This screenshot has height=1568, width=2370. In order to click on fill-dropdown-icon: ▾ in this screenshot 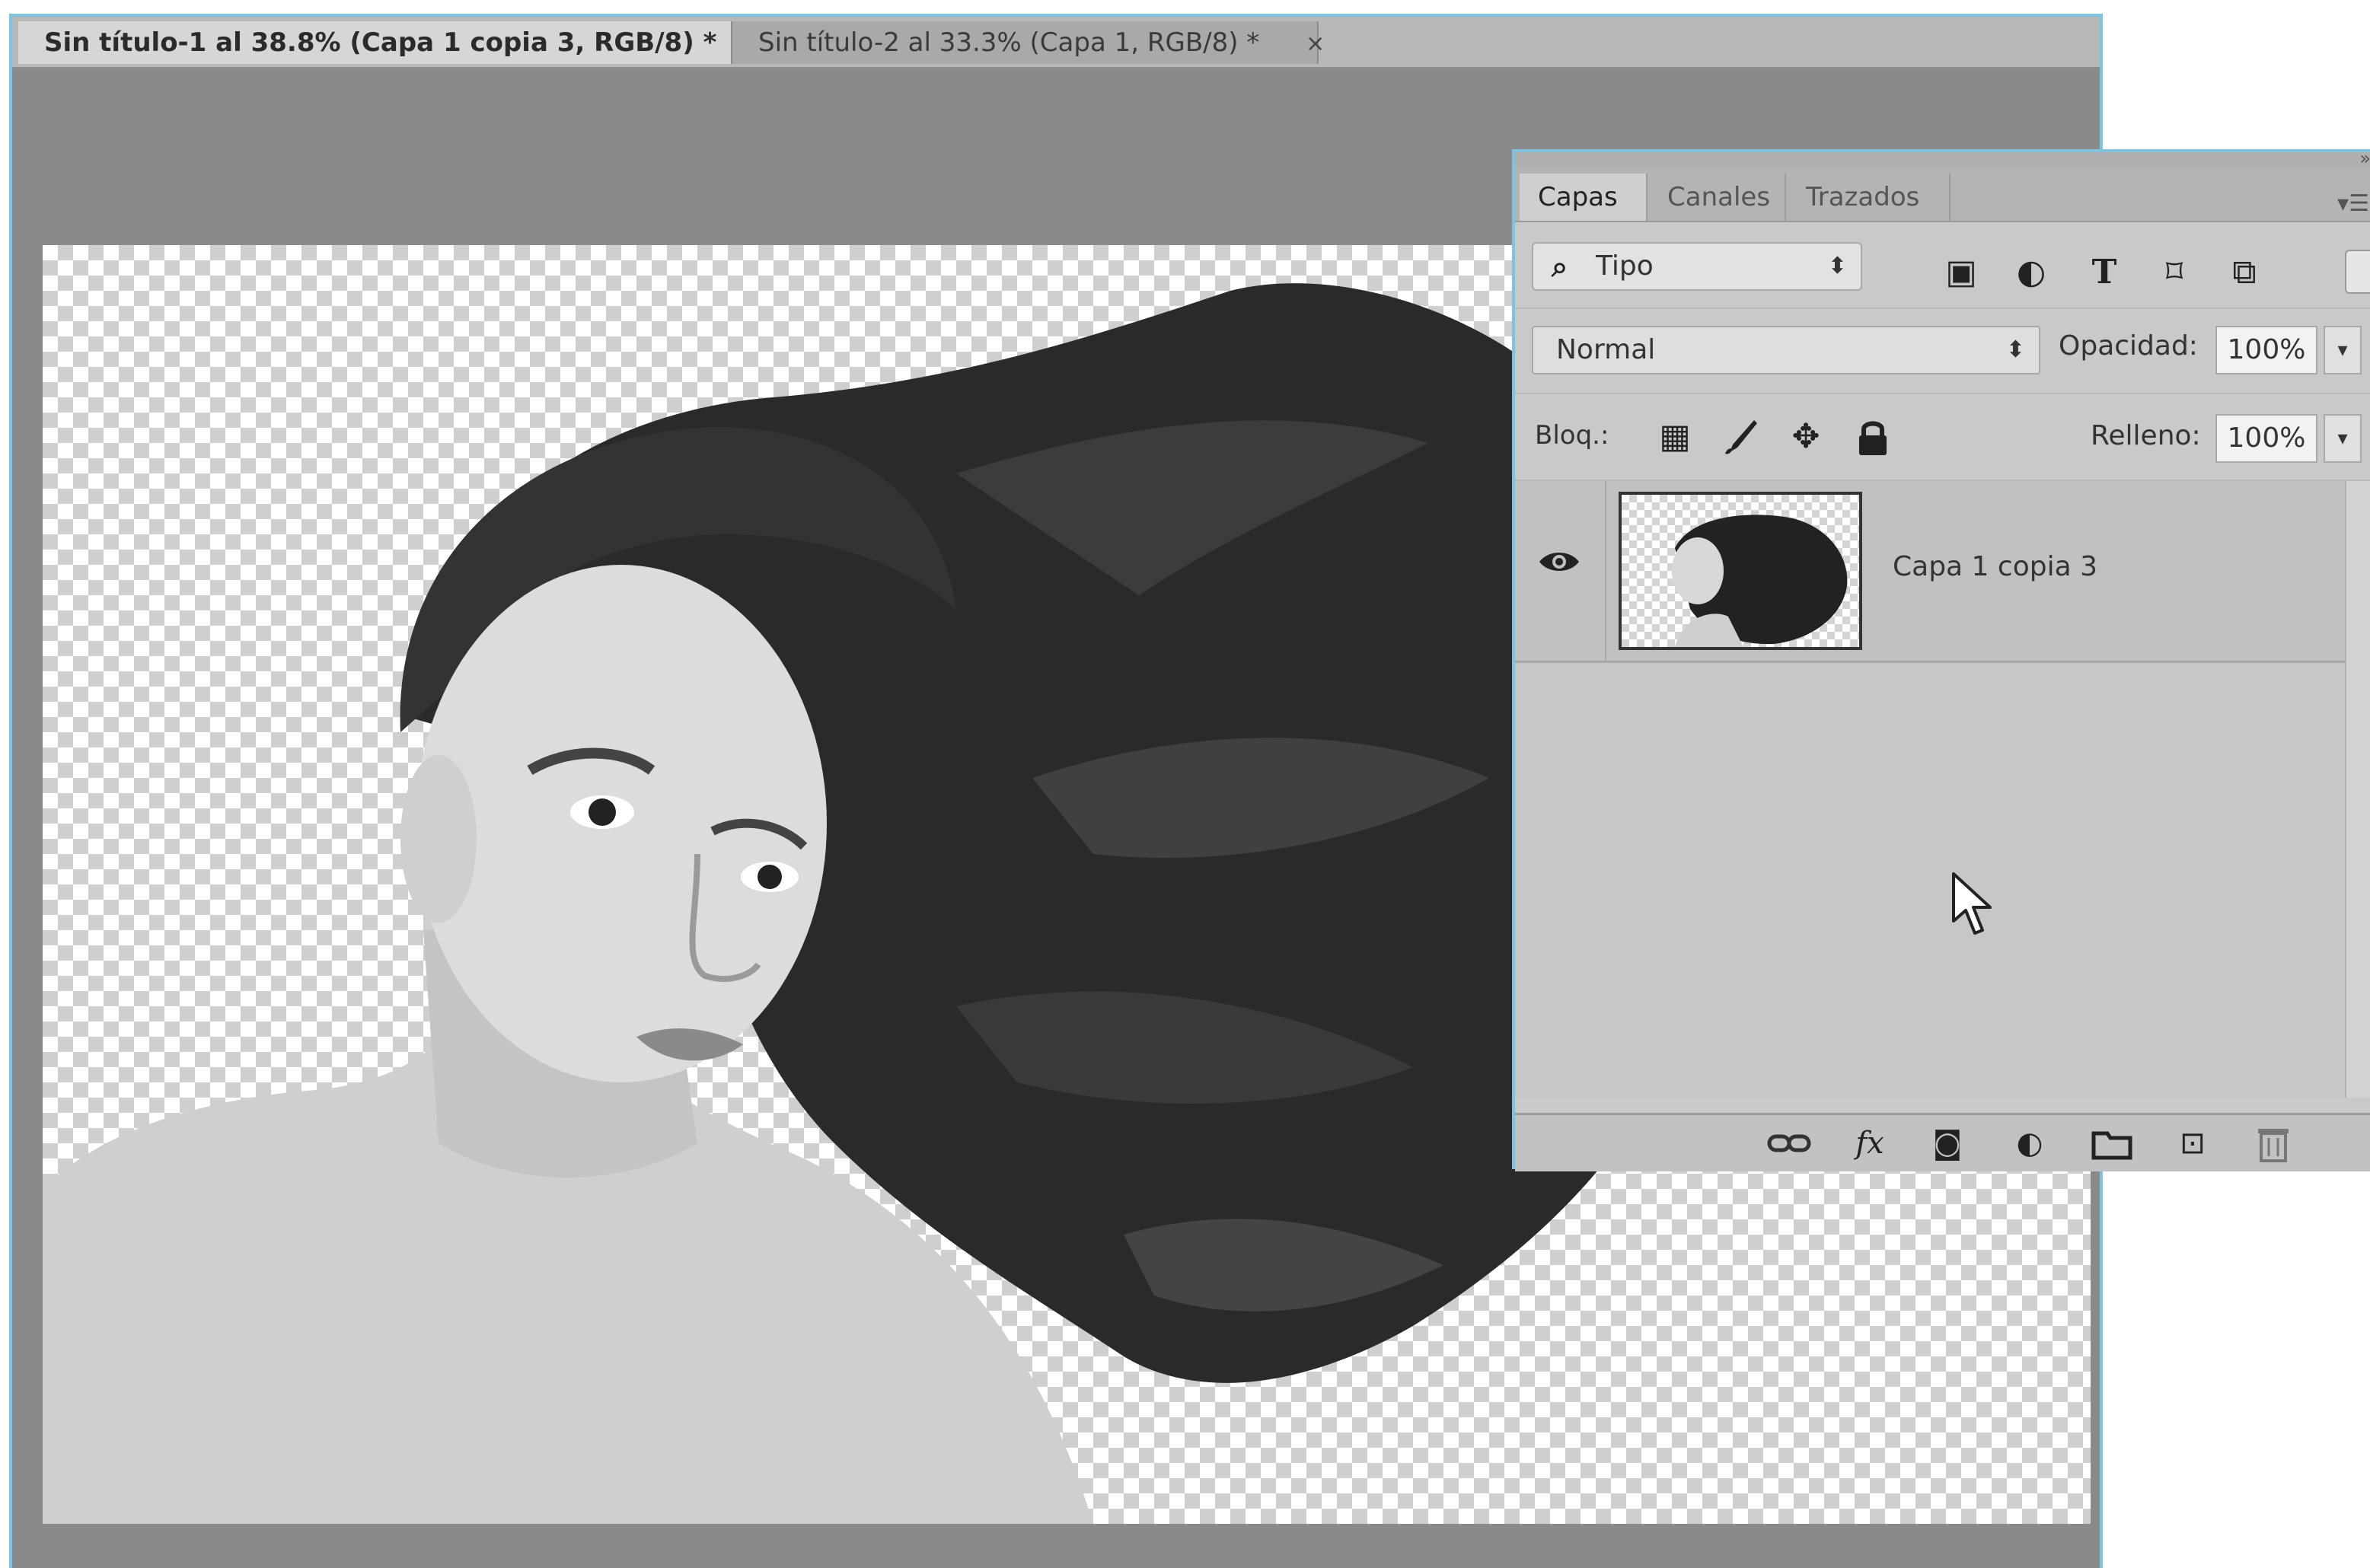, I will do `click(2343, 438)`.